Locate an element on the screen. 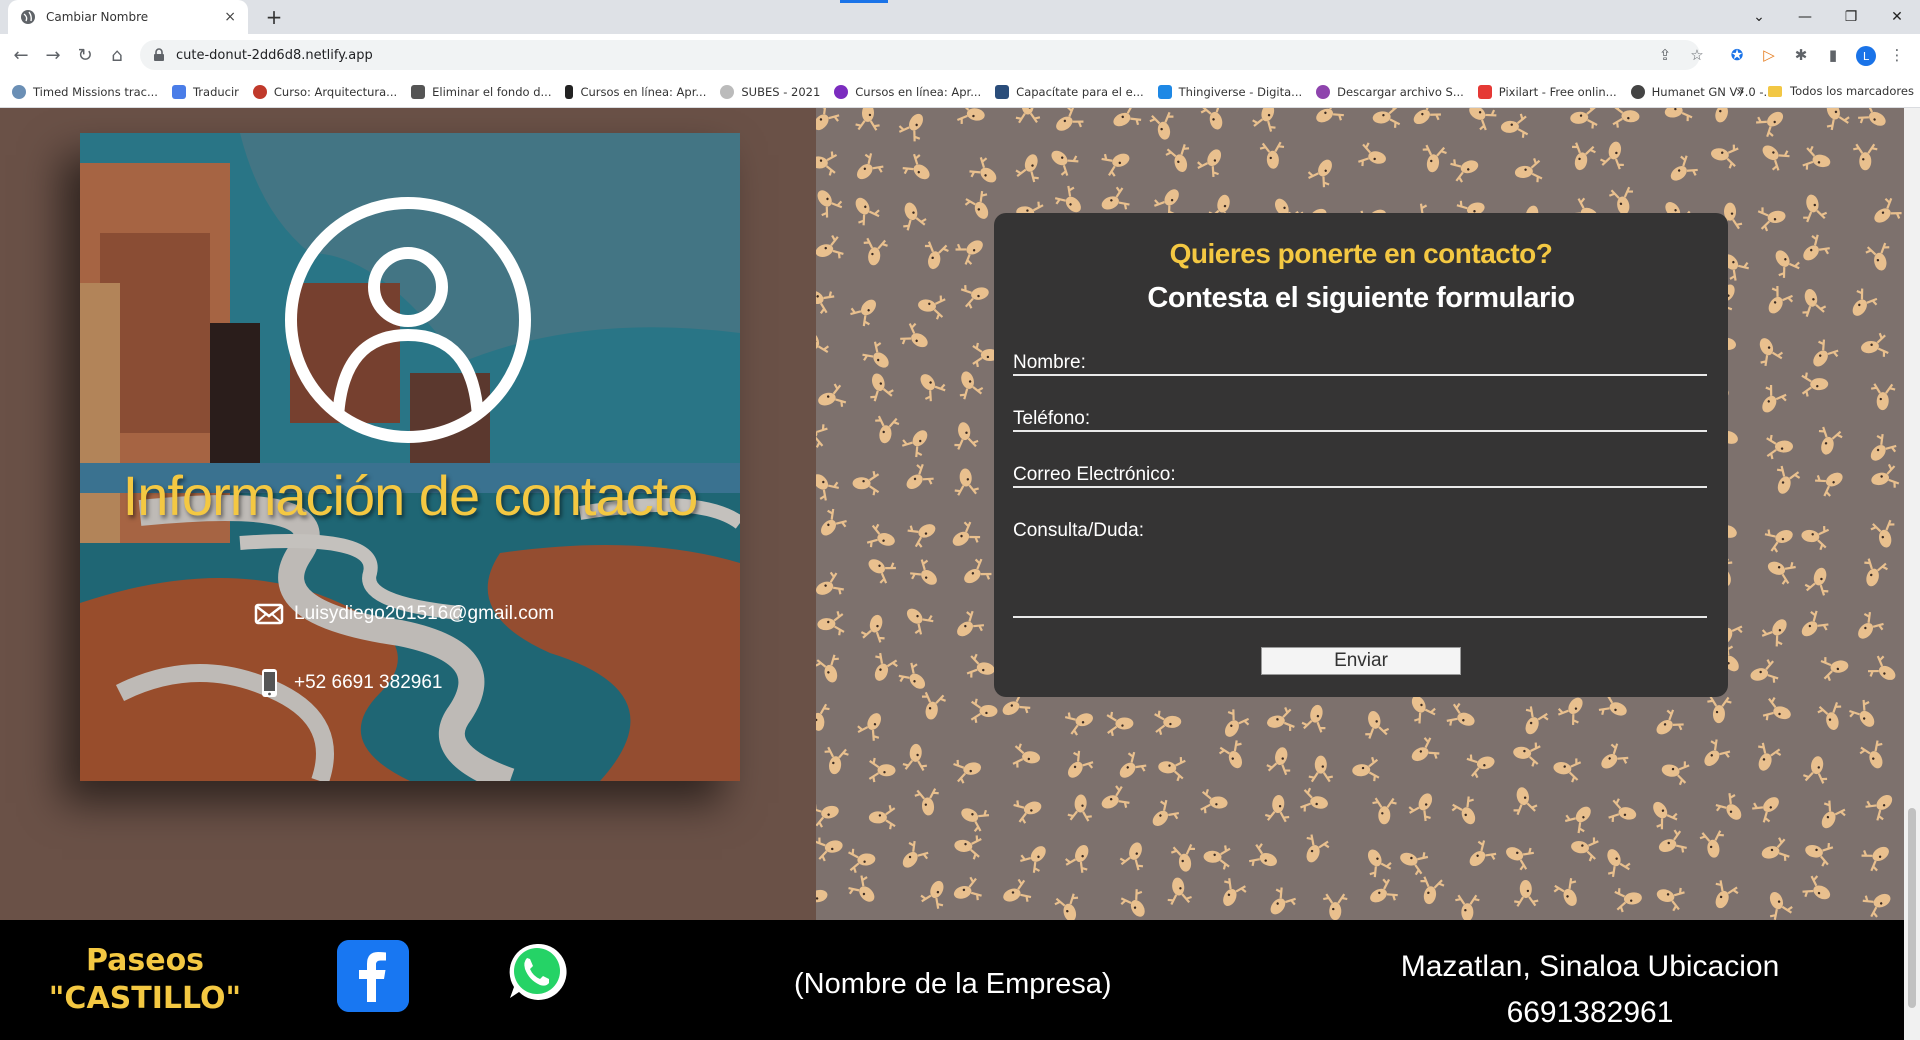  location-text: Mazatlan, Sinaloa Ubicacion is located at coordinates (1590, 966).